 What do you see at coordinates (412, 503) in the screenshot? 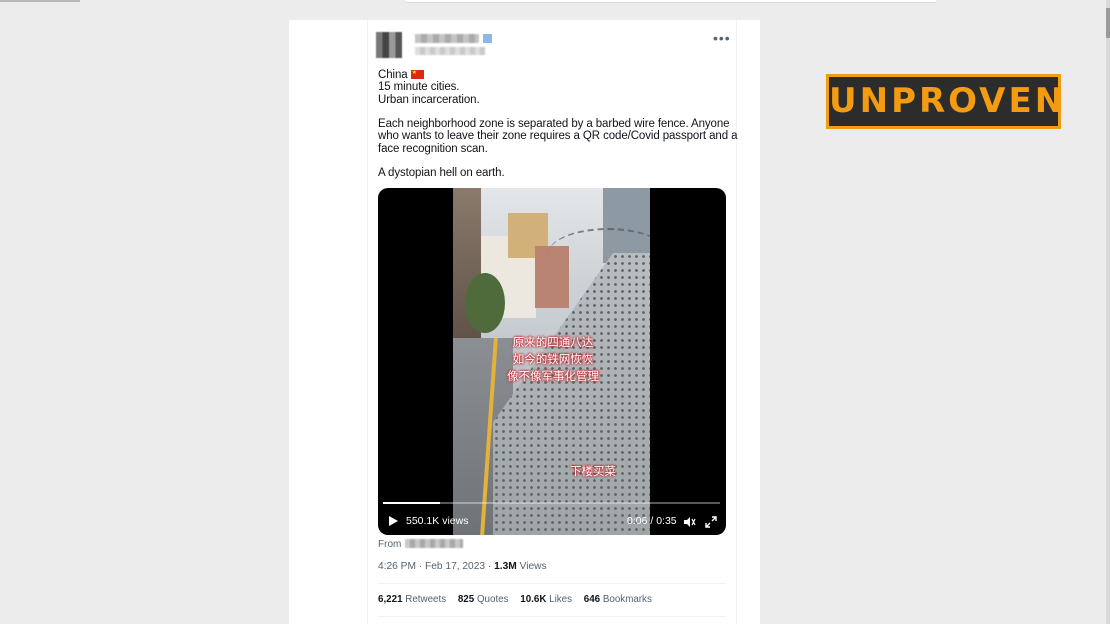
I see `video-progress-fill` at bounding box center [412, 503].